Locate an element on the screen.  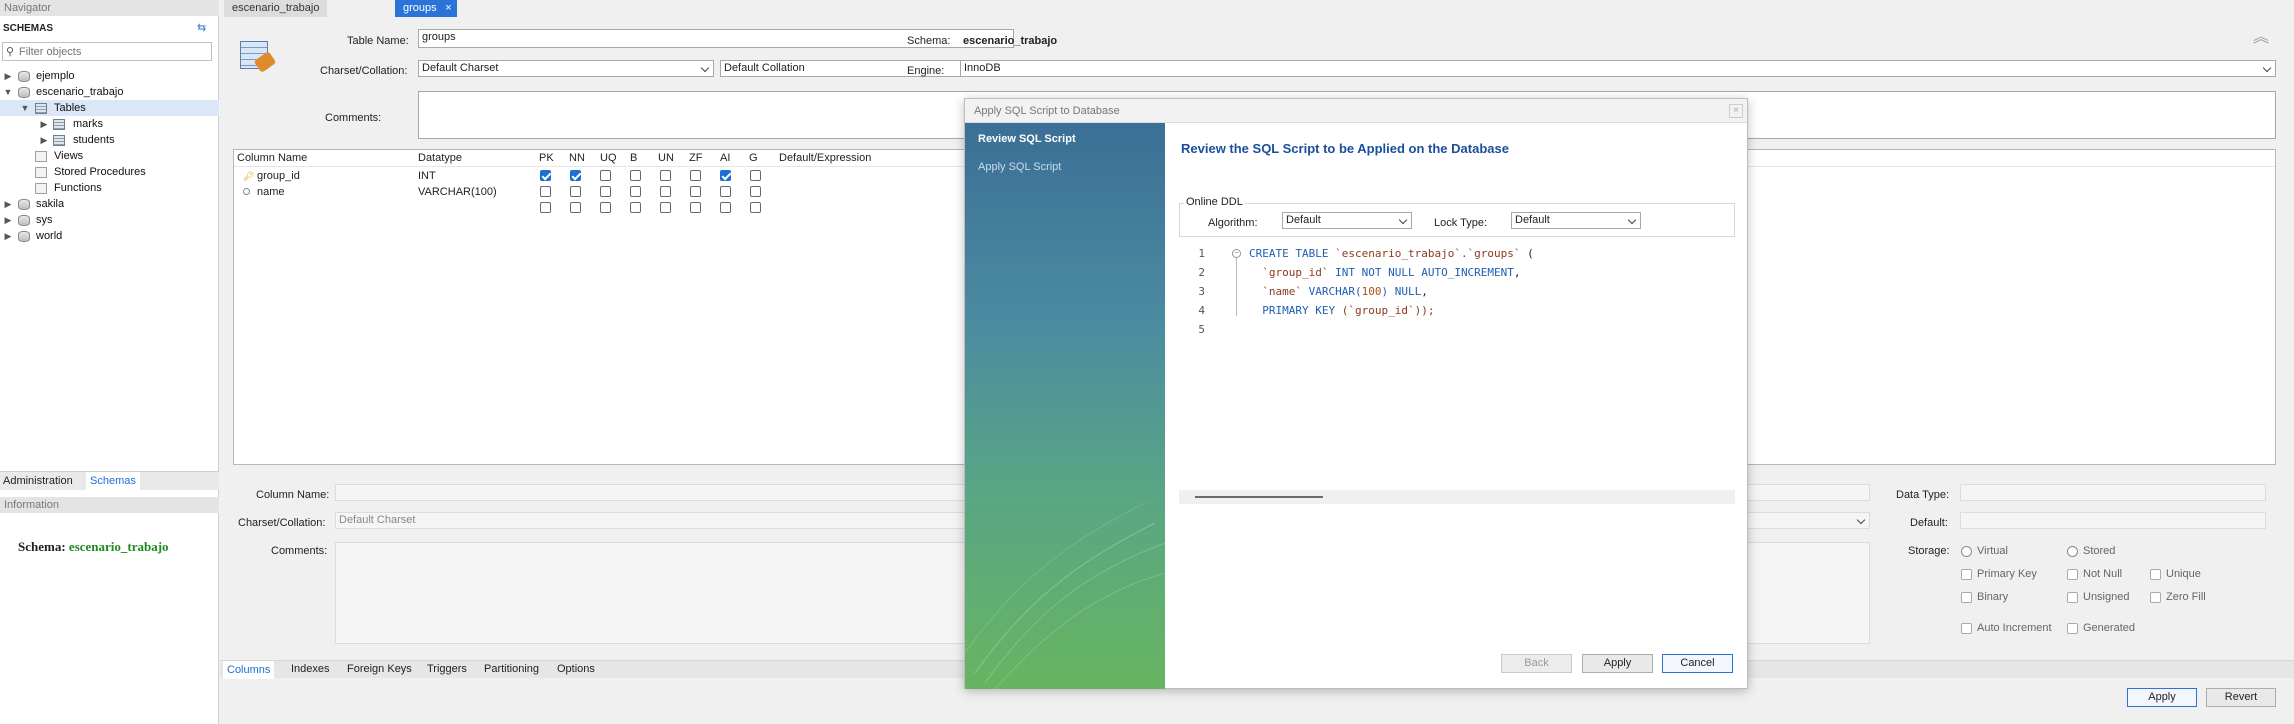
revert-button: Revert is located at coordinates (2241, 697).